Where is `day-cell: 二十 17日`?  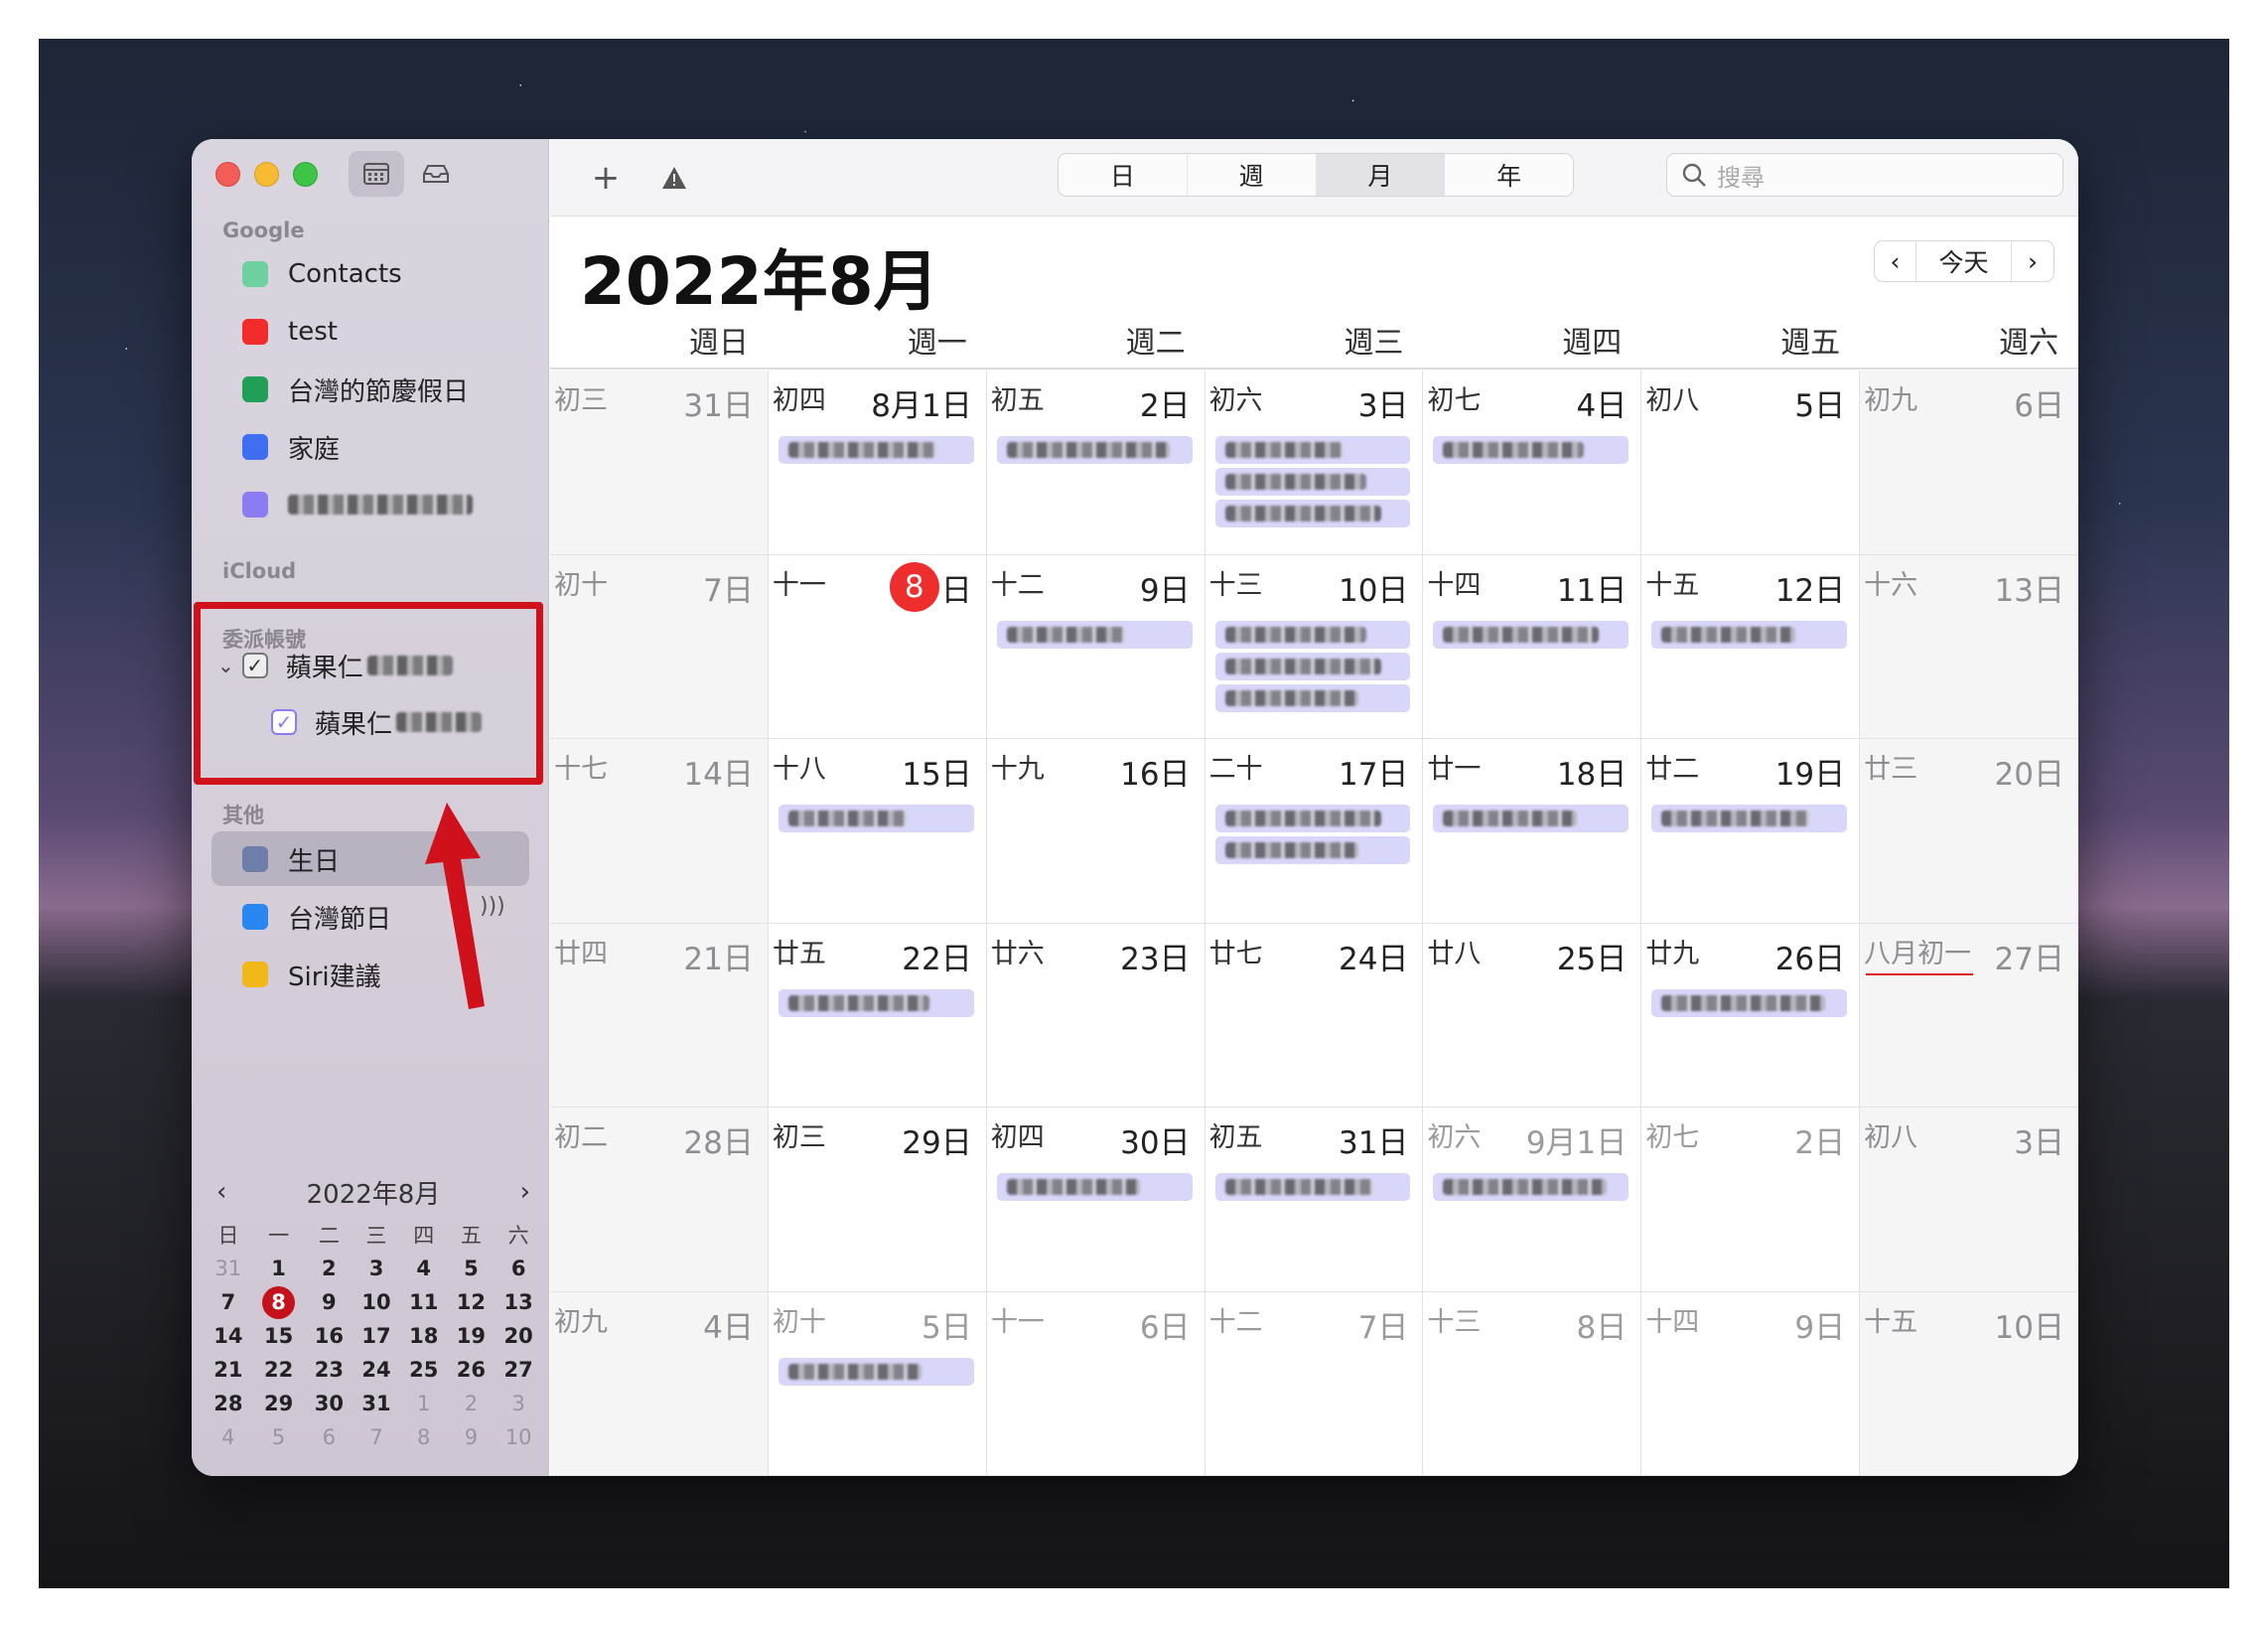 day-cell: 二十 17日 is located at coordinates (1314, 831).